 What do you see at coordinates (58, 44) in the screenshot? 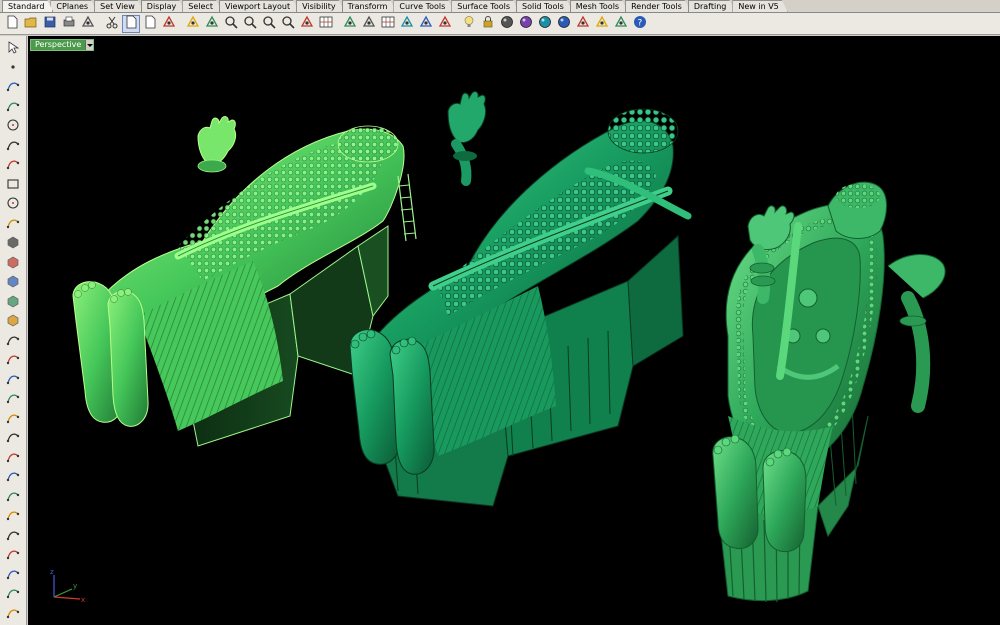
I see `viewport-title: Perspective` at bounding box center [58, 44].